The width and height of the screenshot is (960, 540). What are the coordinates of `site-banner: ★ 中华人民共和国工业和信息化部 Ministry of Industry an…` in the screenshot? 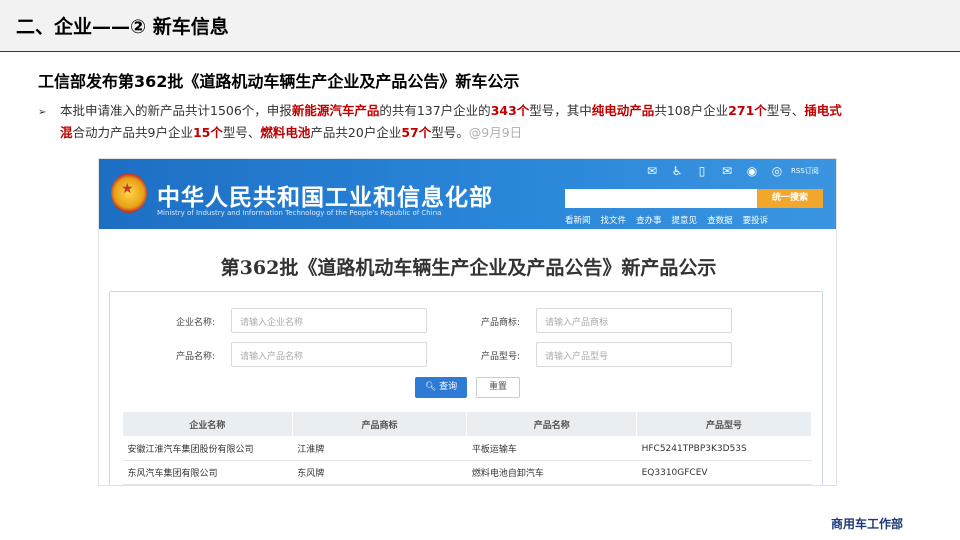 It's located at (467, 194).